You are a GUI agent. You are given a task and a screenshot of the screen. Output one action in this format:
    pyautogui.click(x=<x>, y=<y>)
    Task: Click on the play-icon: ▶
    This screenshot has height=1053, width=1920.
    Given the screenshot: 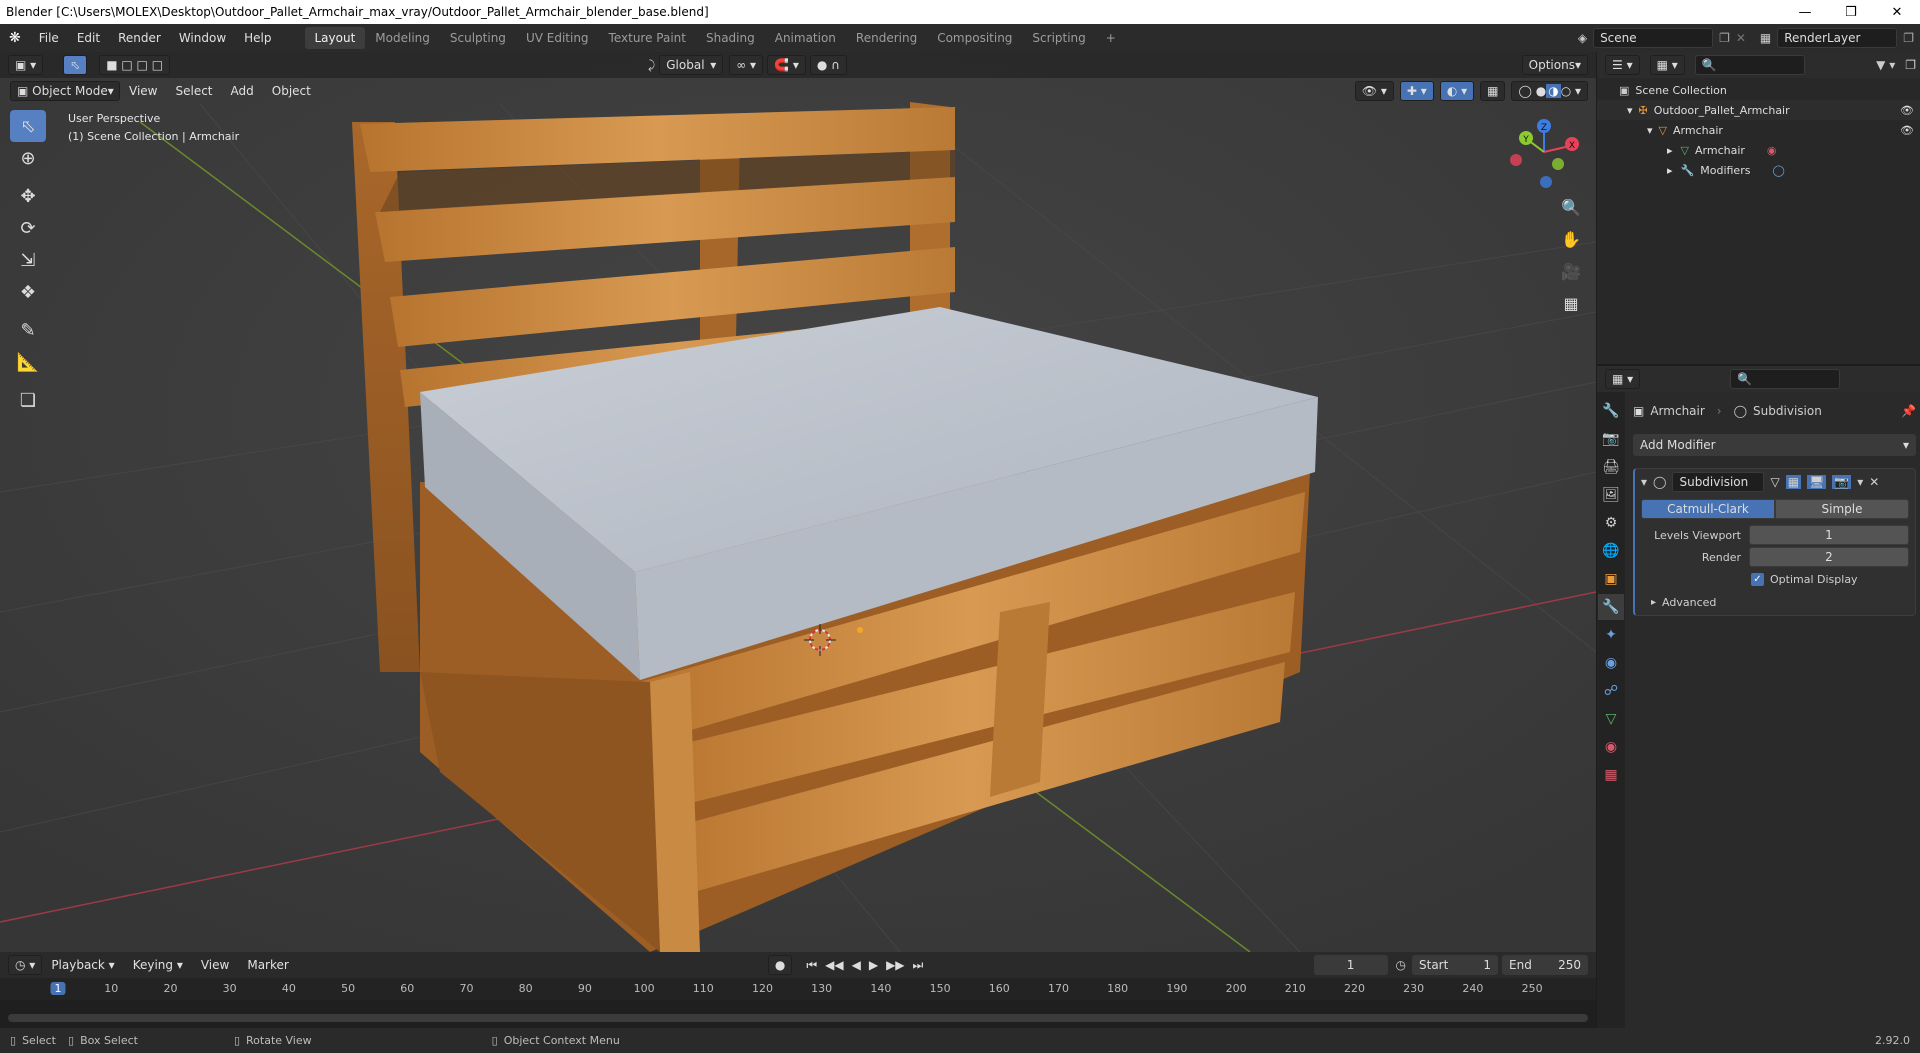 What is the action you would take?
    pyautogui.click(x=873, y=965)
    